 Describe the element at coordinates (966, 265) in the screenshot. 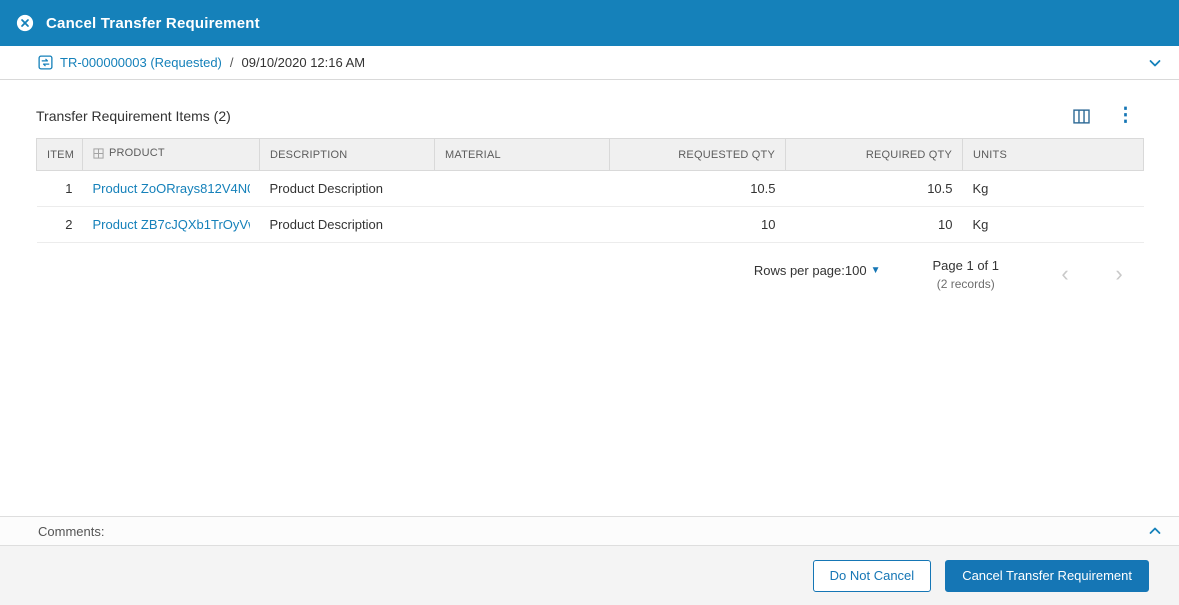

I see `page-count-text: Page 1 of 1` at that location.